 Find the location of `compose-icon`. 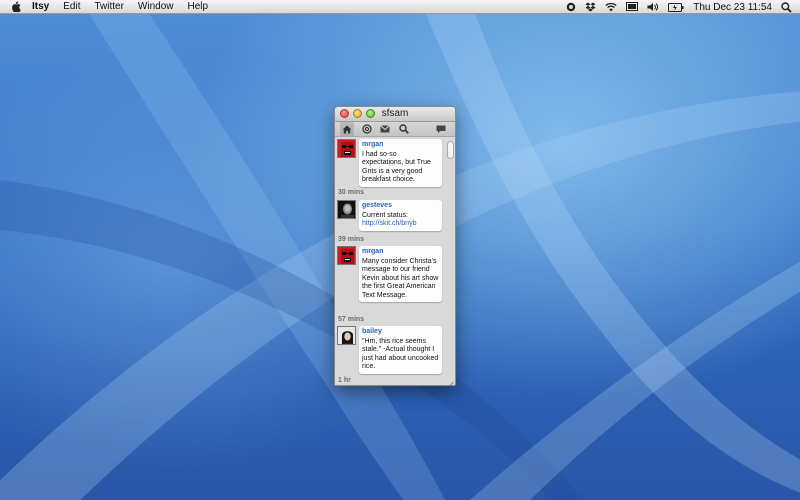

compose-icon is located at coordinates (441, 129).